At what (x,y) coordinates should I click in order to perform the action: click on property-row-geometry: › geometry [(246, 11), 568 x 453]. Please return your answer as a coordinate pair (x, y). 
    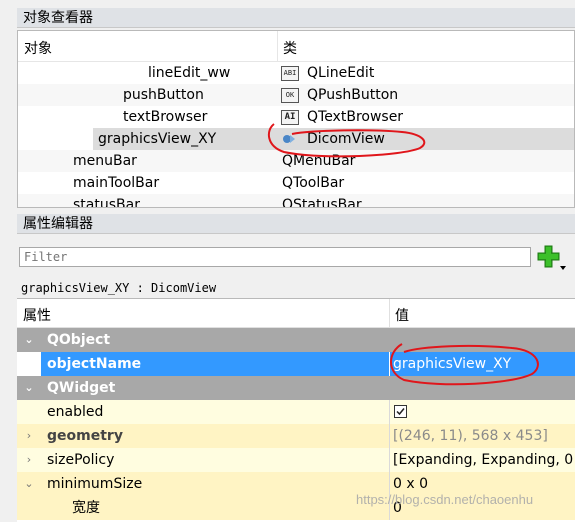
    Looking at the image, I should click on (296, 436).